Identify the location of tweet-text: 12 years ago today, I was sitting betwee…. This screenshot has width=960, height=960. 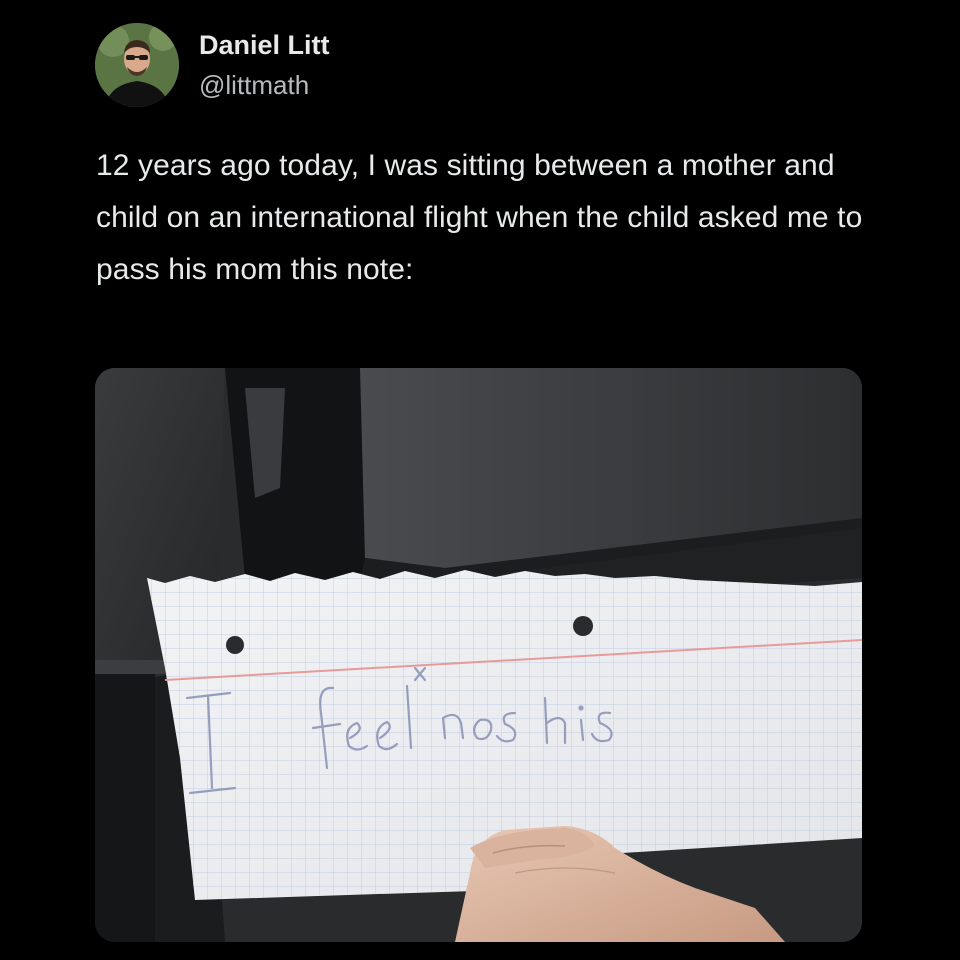
(479, 217).